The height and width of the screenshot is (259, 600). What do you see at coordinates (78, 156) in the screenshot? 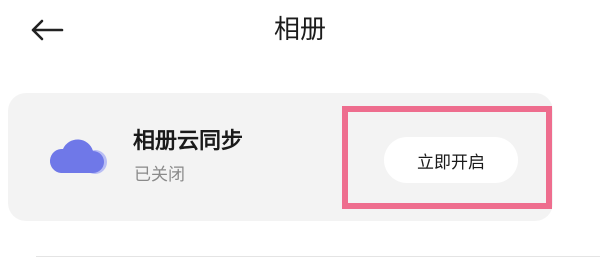
I see `cloud-icon` at bounding box center [78, 156].